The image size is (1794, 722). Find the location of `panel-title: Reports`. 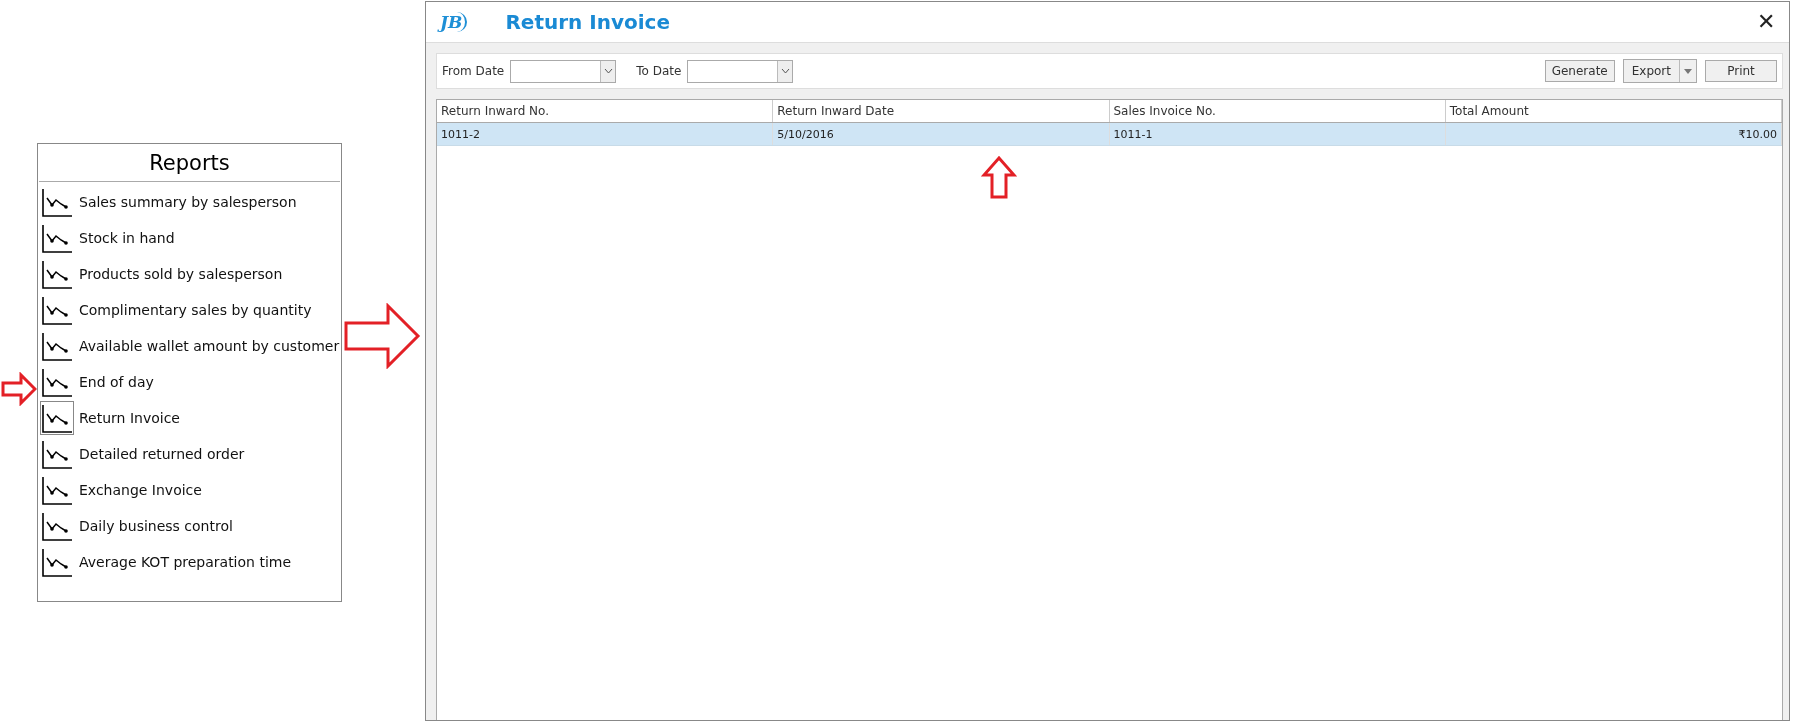

panel-title: Reports is located at coordinates (189, 163).